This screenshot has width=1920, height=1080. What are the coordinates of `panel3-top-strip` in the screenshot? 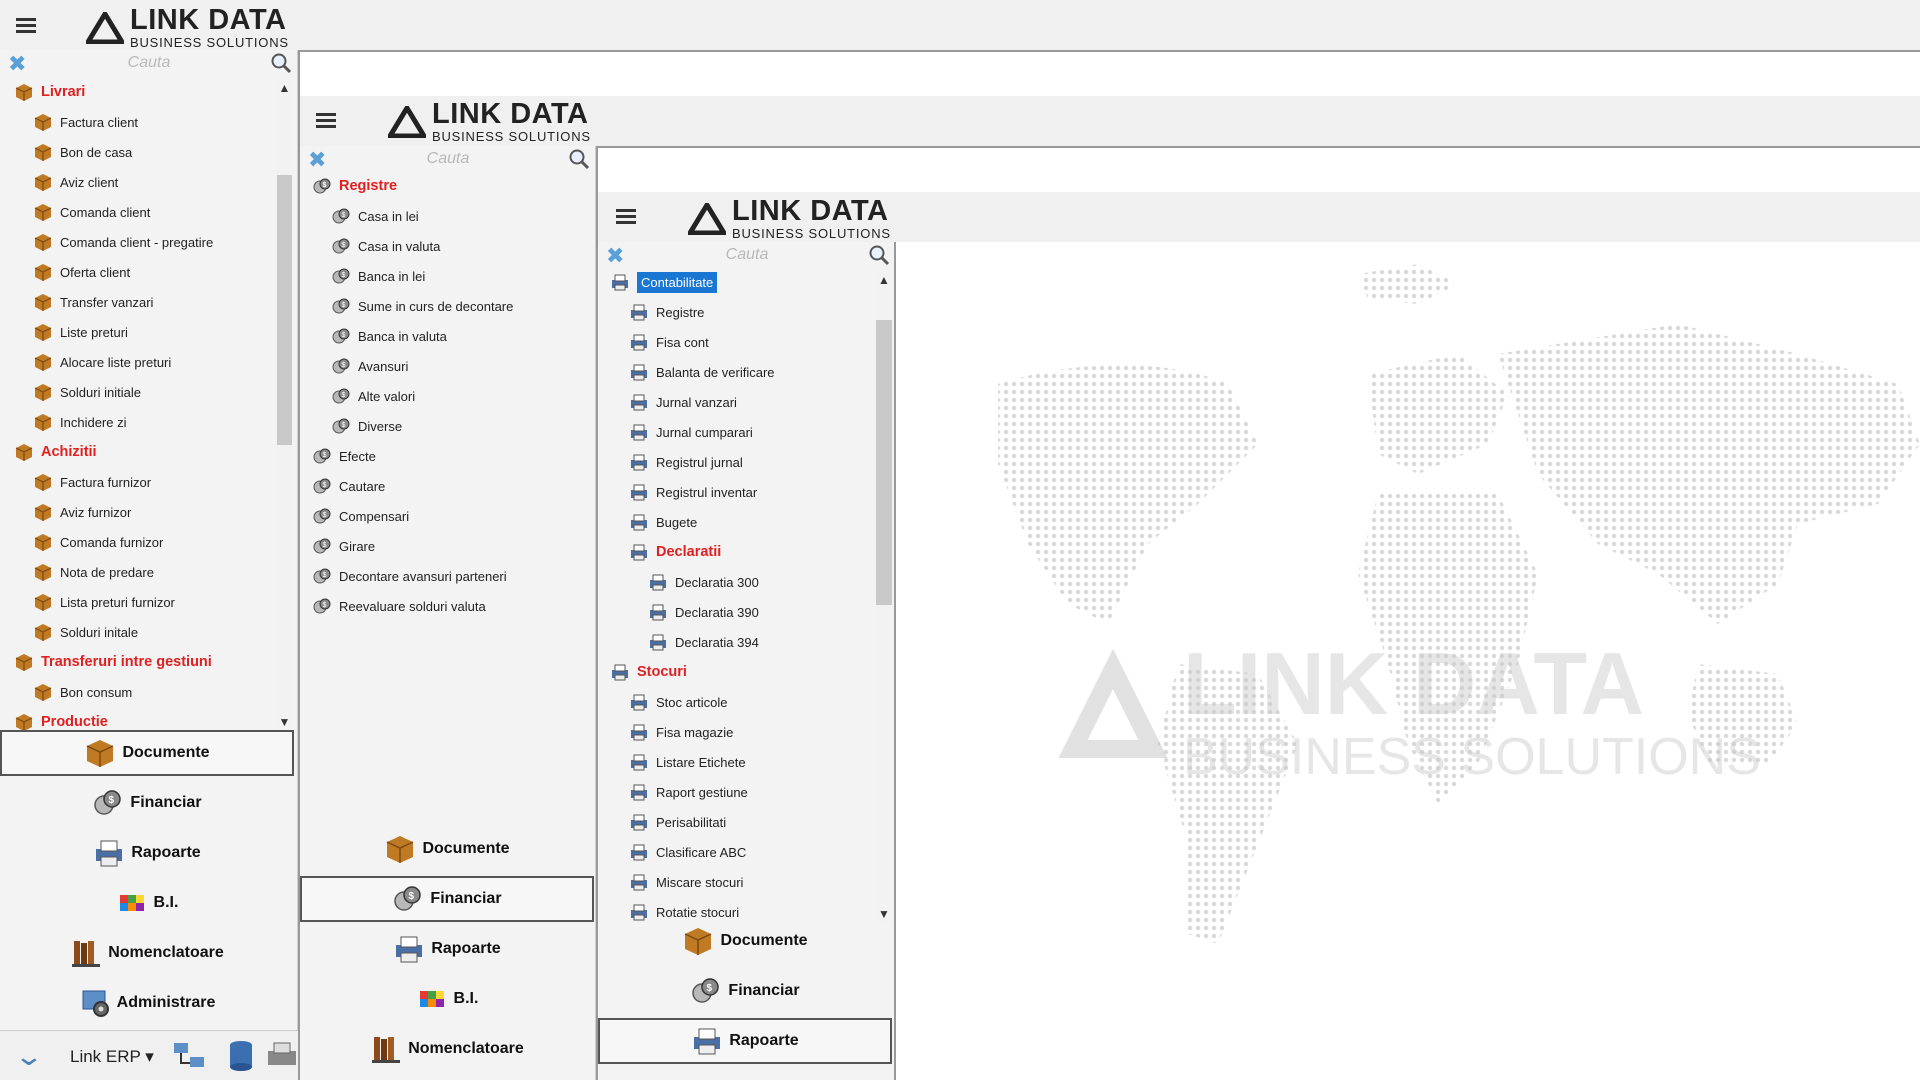 It's located at (1259, 170).